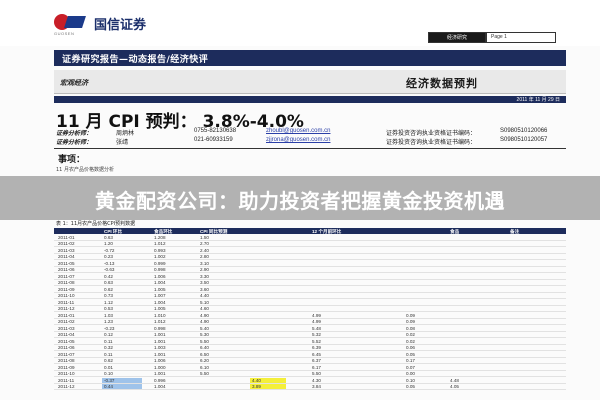 Image resolution: width=600 pixels, height=400 pixels. Describe the element at coordinates (457, 37) in the screenshot. I see `report-category-box: 经济研究` at that location.